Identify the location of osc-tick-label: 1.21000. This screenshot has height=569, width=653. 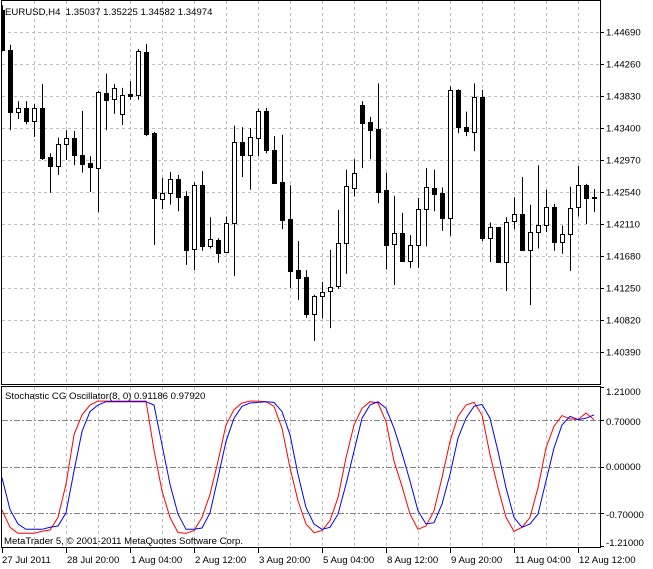
(623, 392).